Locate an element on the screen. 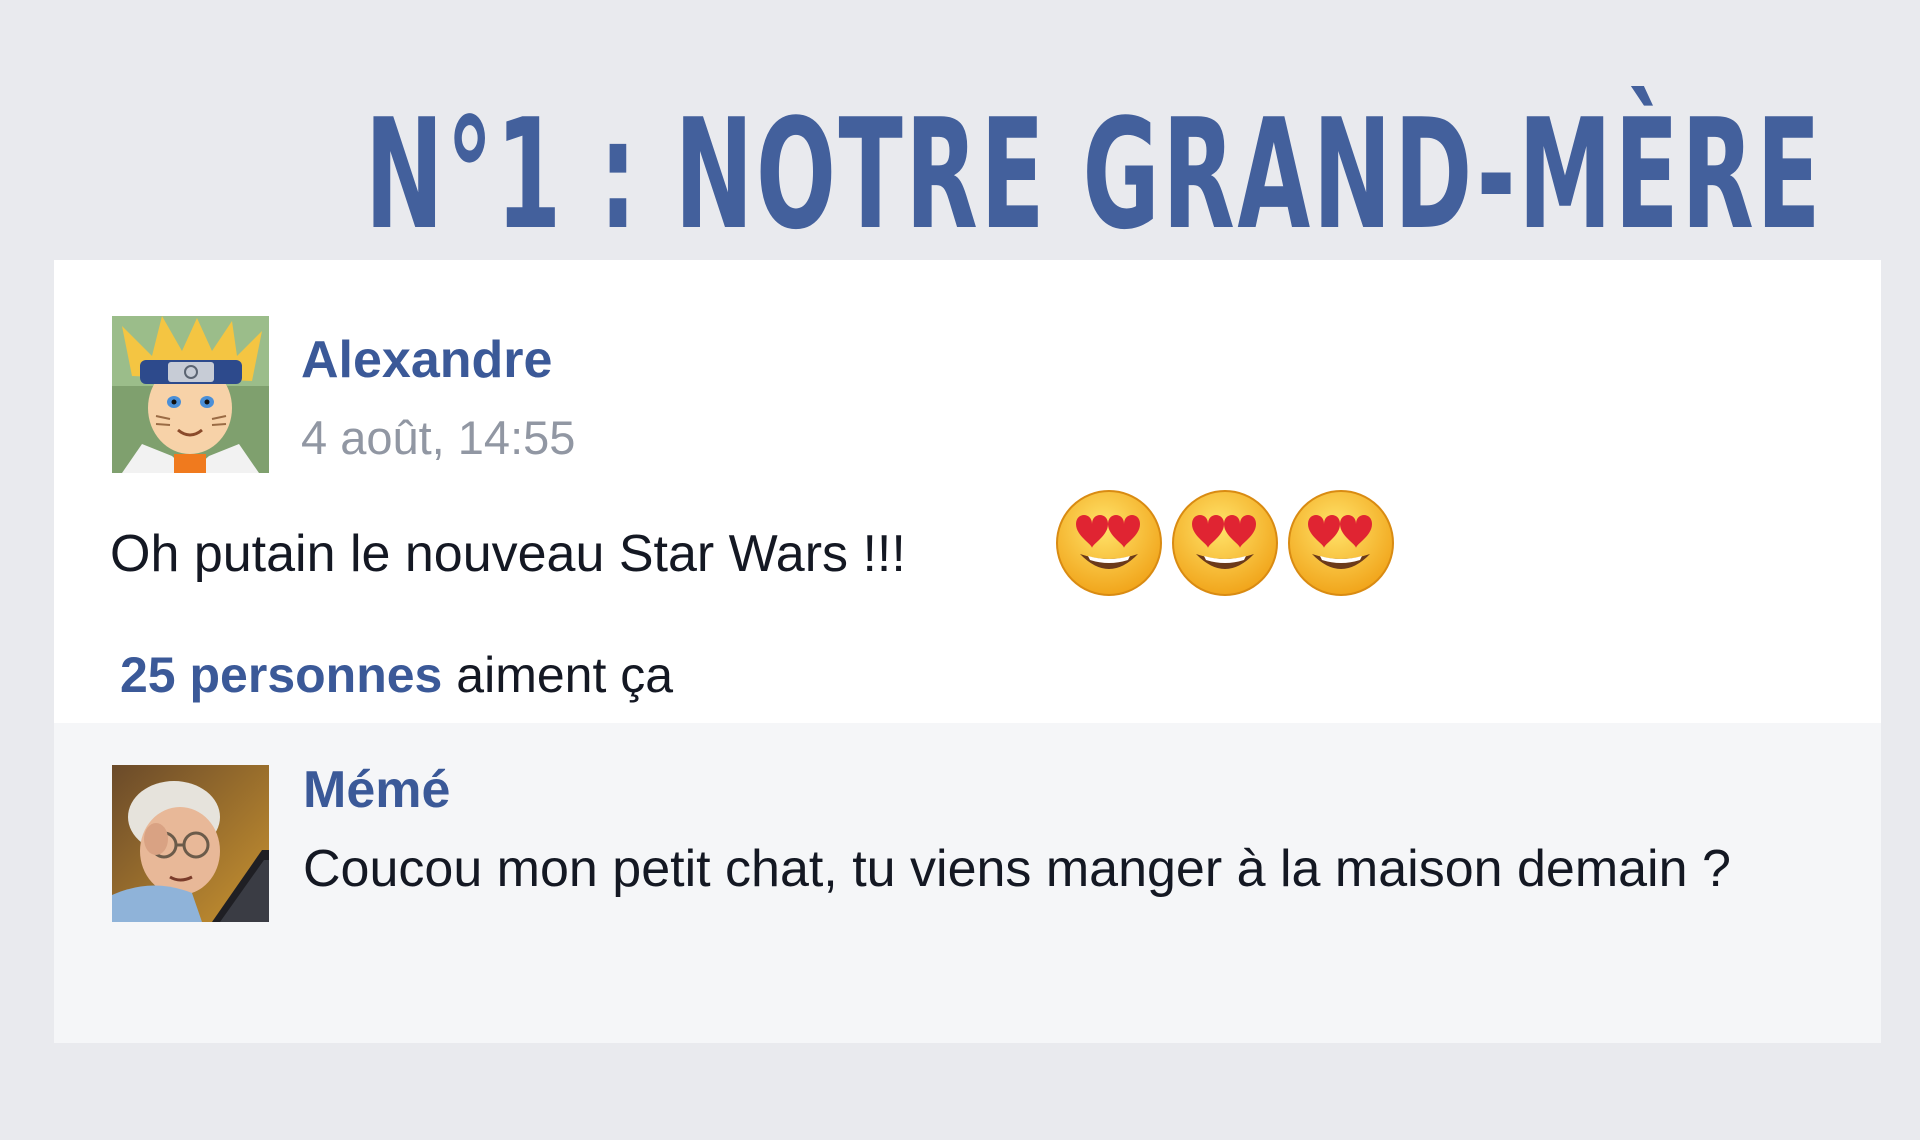 This screenshot has width=1920, height=1140. emoji-row is located at coordinates (1225, 543).